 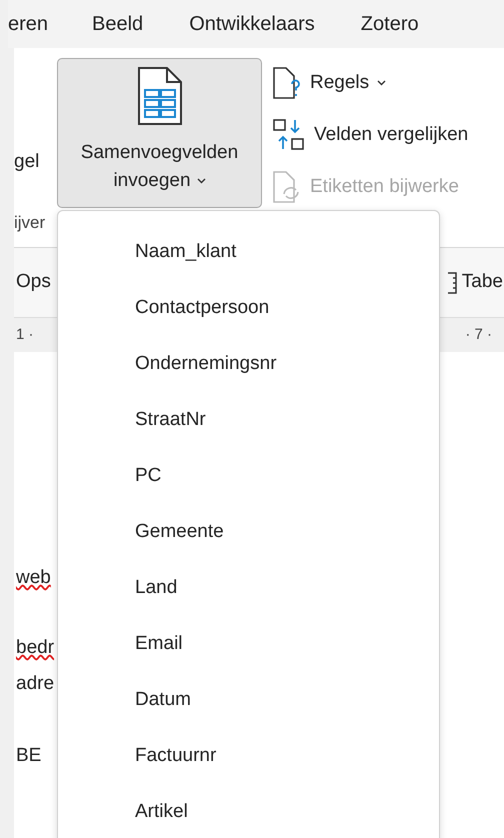 I want to click on menu-item: Contactpersoon, so click(x=248, y=308).